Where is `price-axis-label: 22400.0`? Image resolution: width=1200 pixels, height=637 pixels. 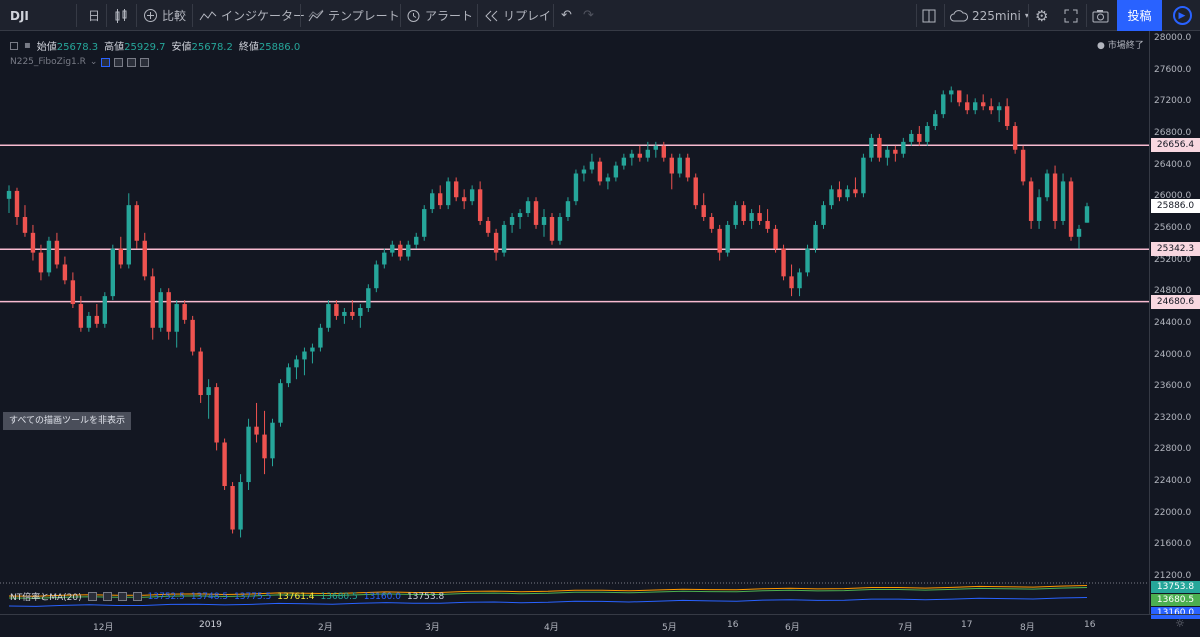
price-axis-label: 22400.0 is located at coordinates (1173, 481).